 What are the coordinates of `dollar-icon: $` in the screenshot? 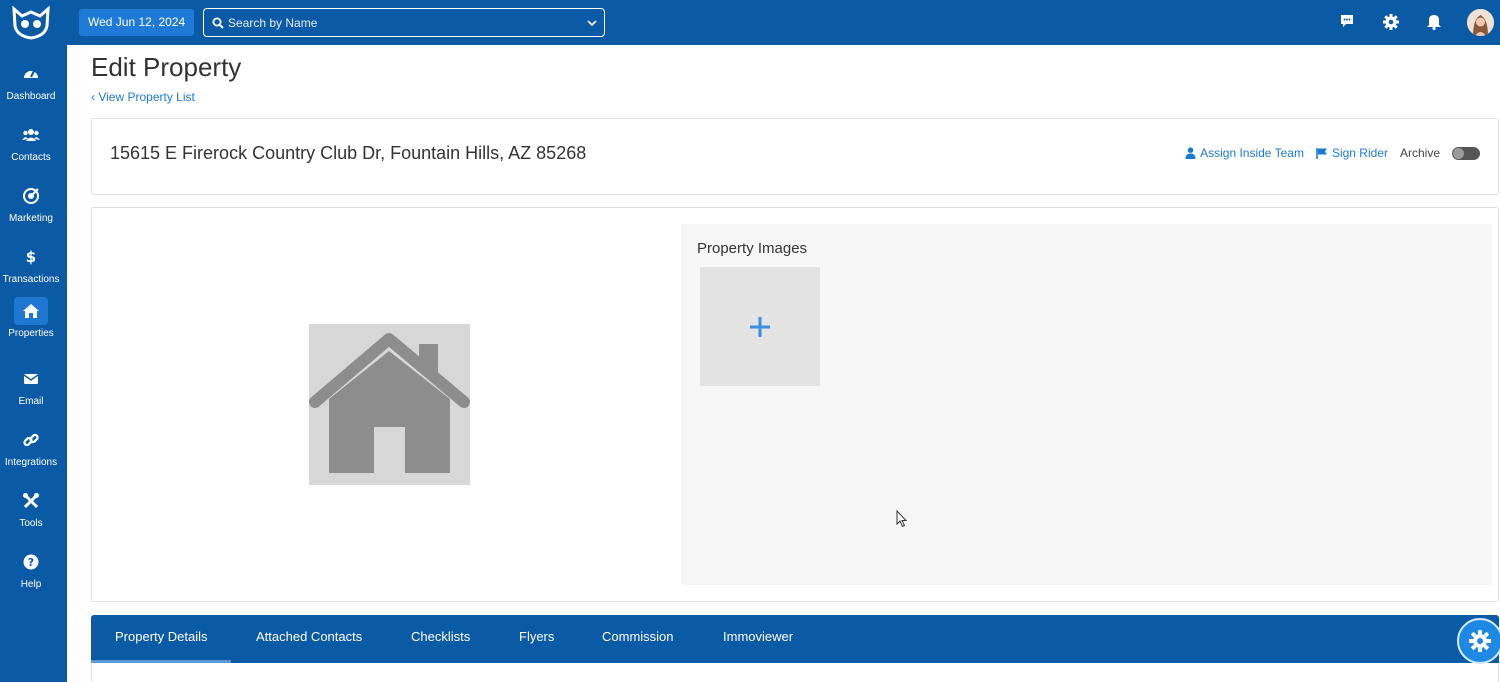 It's located at (31, 257).